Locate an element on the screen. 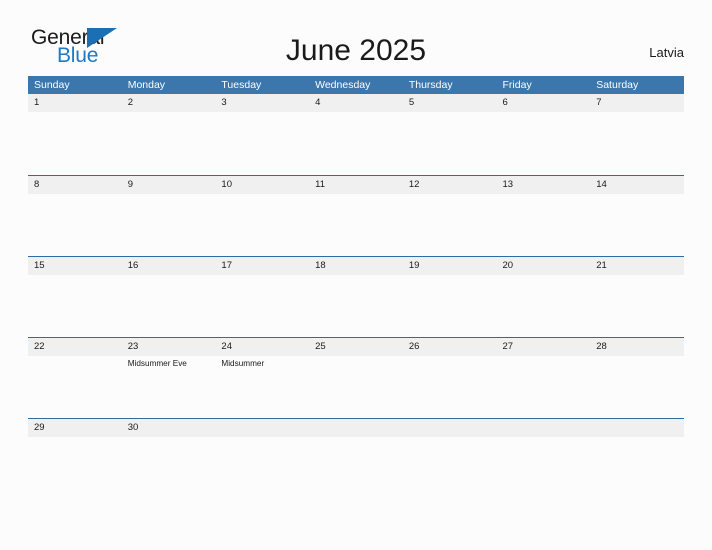  day-cell-20: 20 is located at coordinates (544, 297).